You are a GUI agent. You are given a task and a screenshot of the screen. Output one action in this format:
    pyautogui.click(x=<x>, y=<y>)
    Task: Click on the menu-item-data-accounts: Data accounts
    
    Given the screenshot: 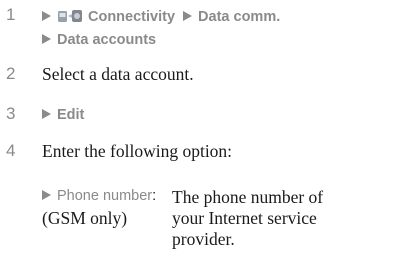 What is the action you would take?
    pyautogui.click(x=107, y=40)
    